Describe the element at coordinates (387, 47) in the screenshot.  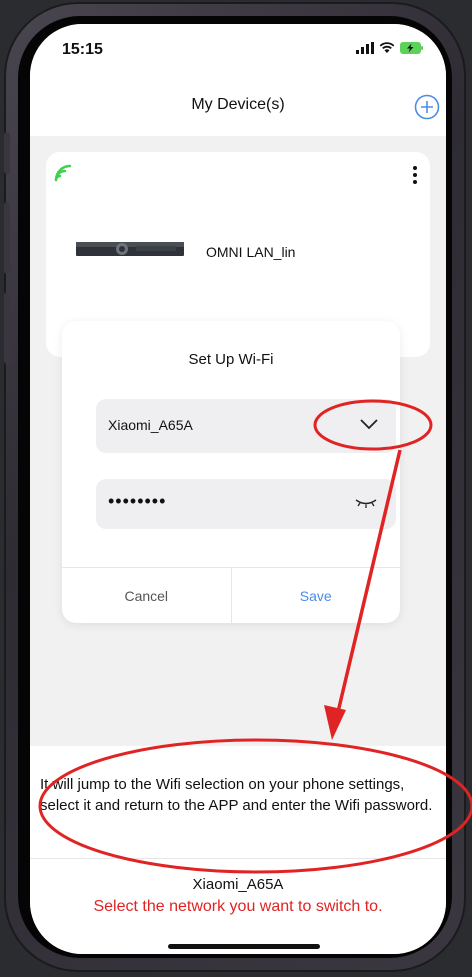
I see `wifi-status-icon` at that location.